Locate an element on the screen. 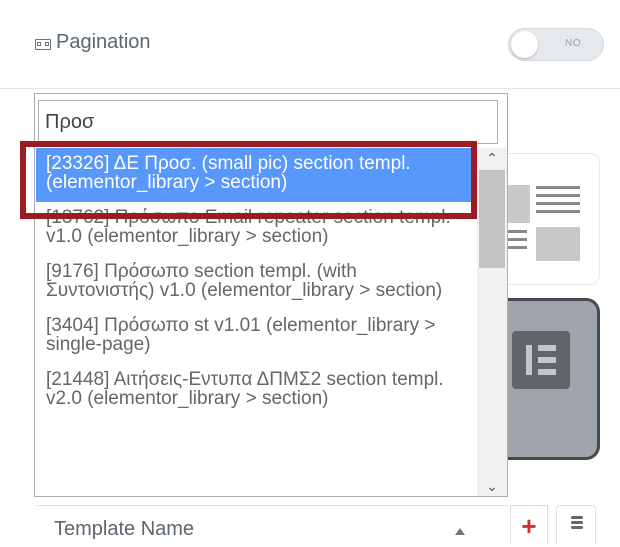 The height and width of the screenshot is (547, 620). pagination-toggle: NO is located at coordinates (556, 44).